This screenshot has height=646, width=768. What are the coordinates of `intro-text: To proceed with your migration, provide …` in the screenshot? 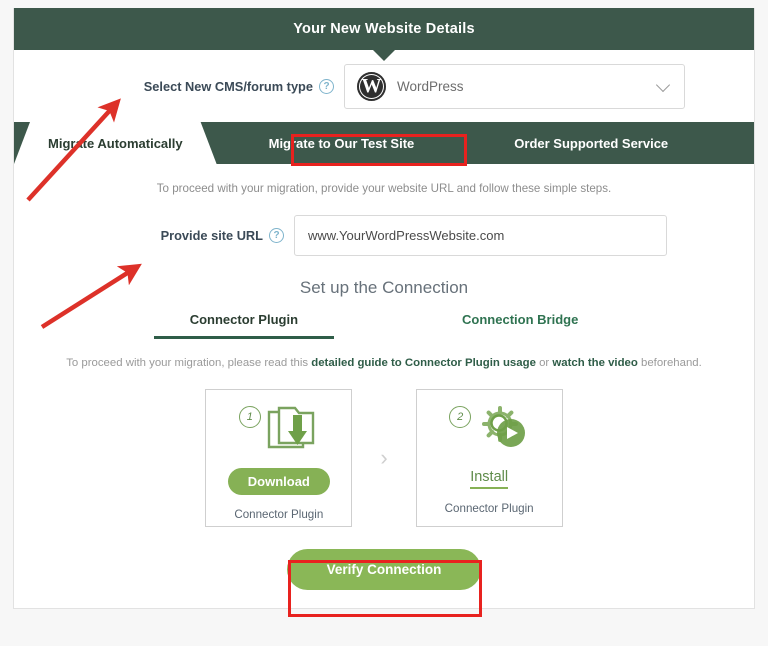 It's located at (384, 188).